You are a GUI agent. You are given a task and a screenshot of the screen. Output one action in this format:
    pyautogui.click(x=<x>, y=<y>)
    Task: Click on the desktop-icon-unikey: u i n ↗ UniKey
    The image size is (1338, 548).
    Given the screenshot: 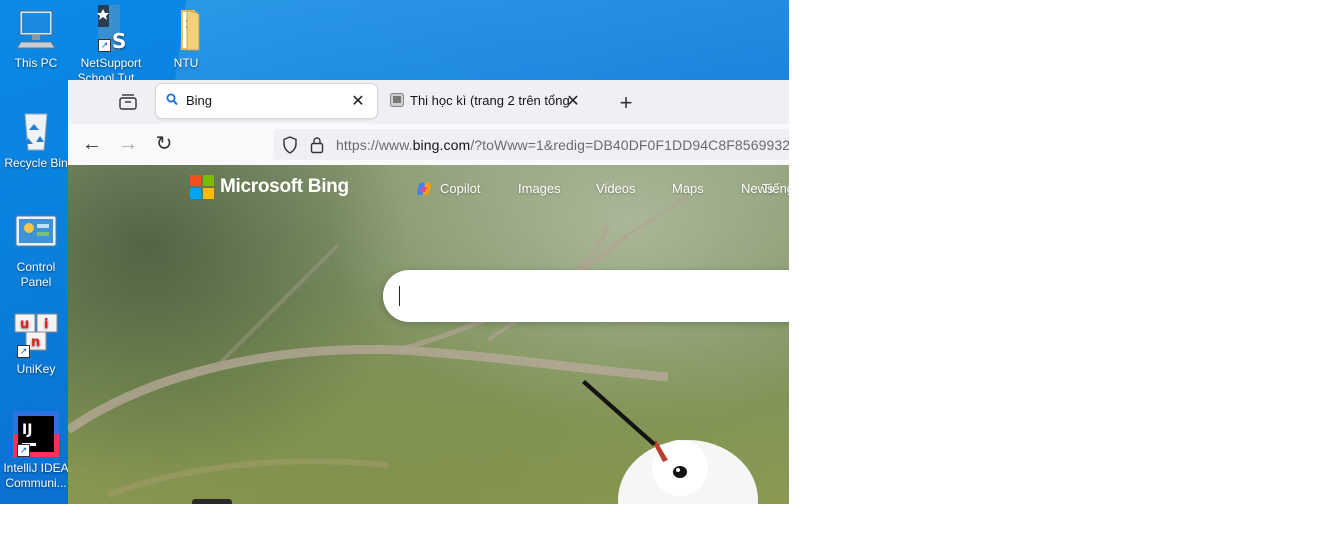 What is the action you would take?
    pyautogui.click(x=36, y=344)
    